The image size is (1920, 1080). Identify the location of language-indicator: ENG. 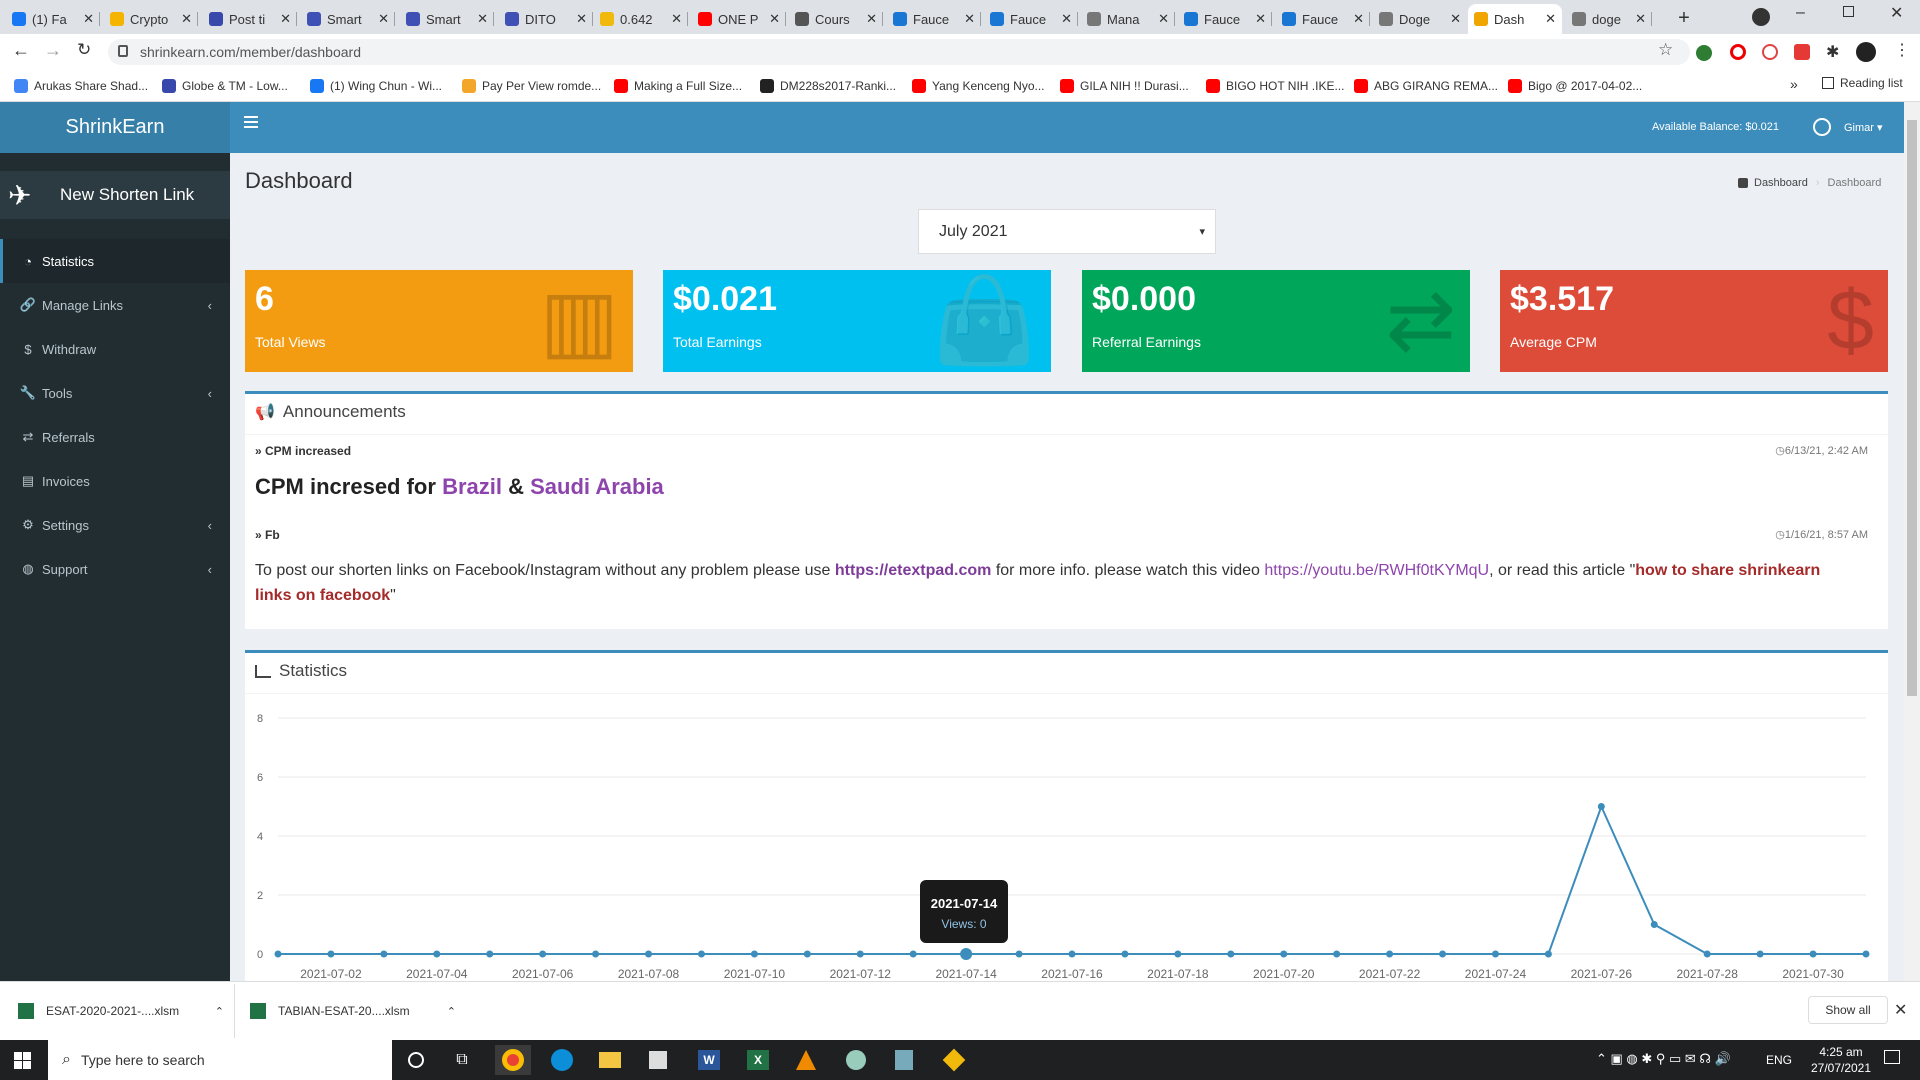
(1779, 1060).